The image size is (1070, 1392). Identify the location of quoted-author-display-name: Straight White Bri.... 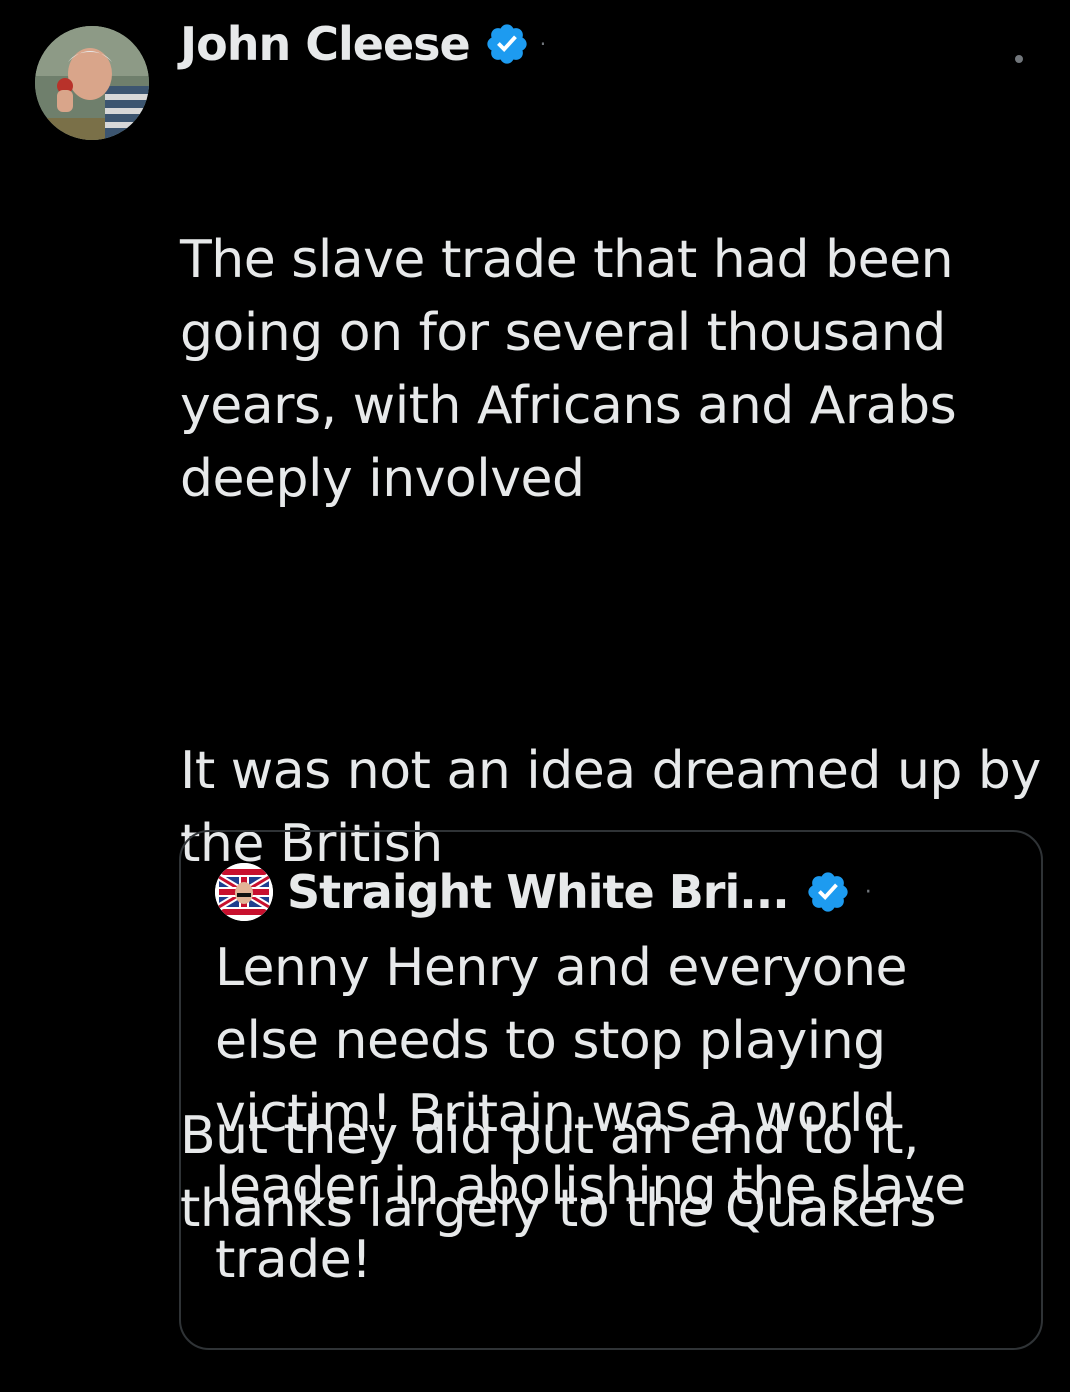
(538, 892).